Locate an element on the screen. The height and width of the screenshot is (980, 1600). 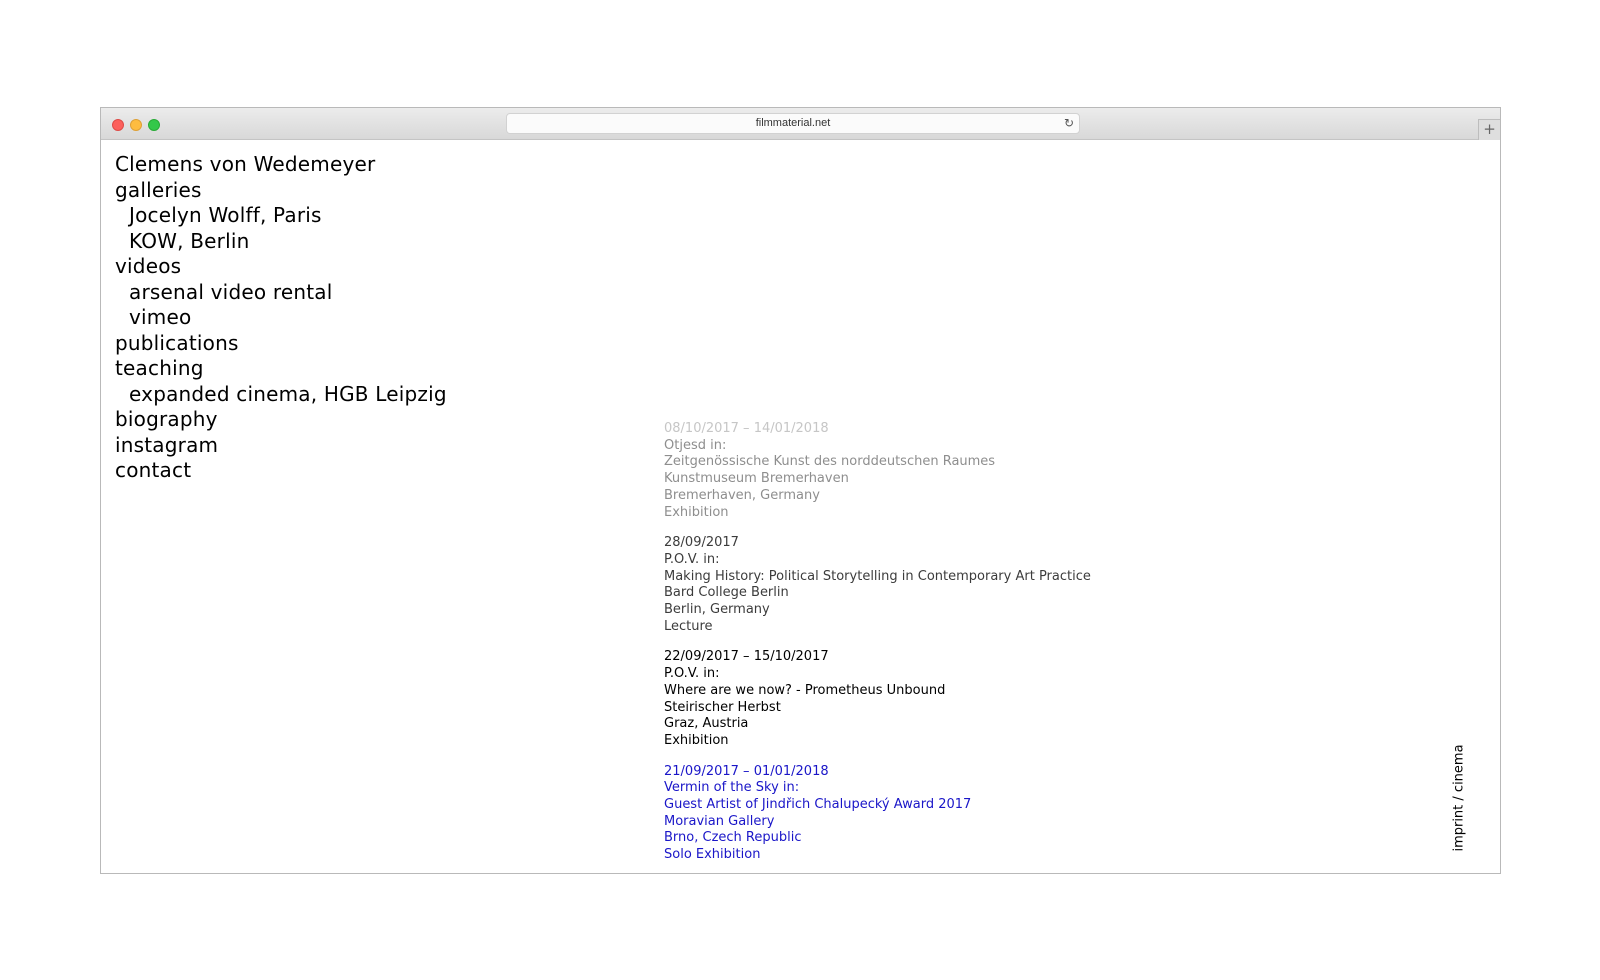
event-line: Kunstmuseum Bremerhaven is located at coordinates (756, 479).